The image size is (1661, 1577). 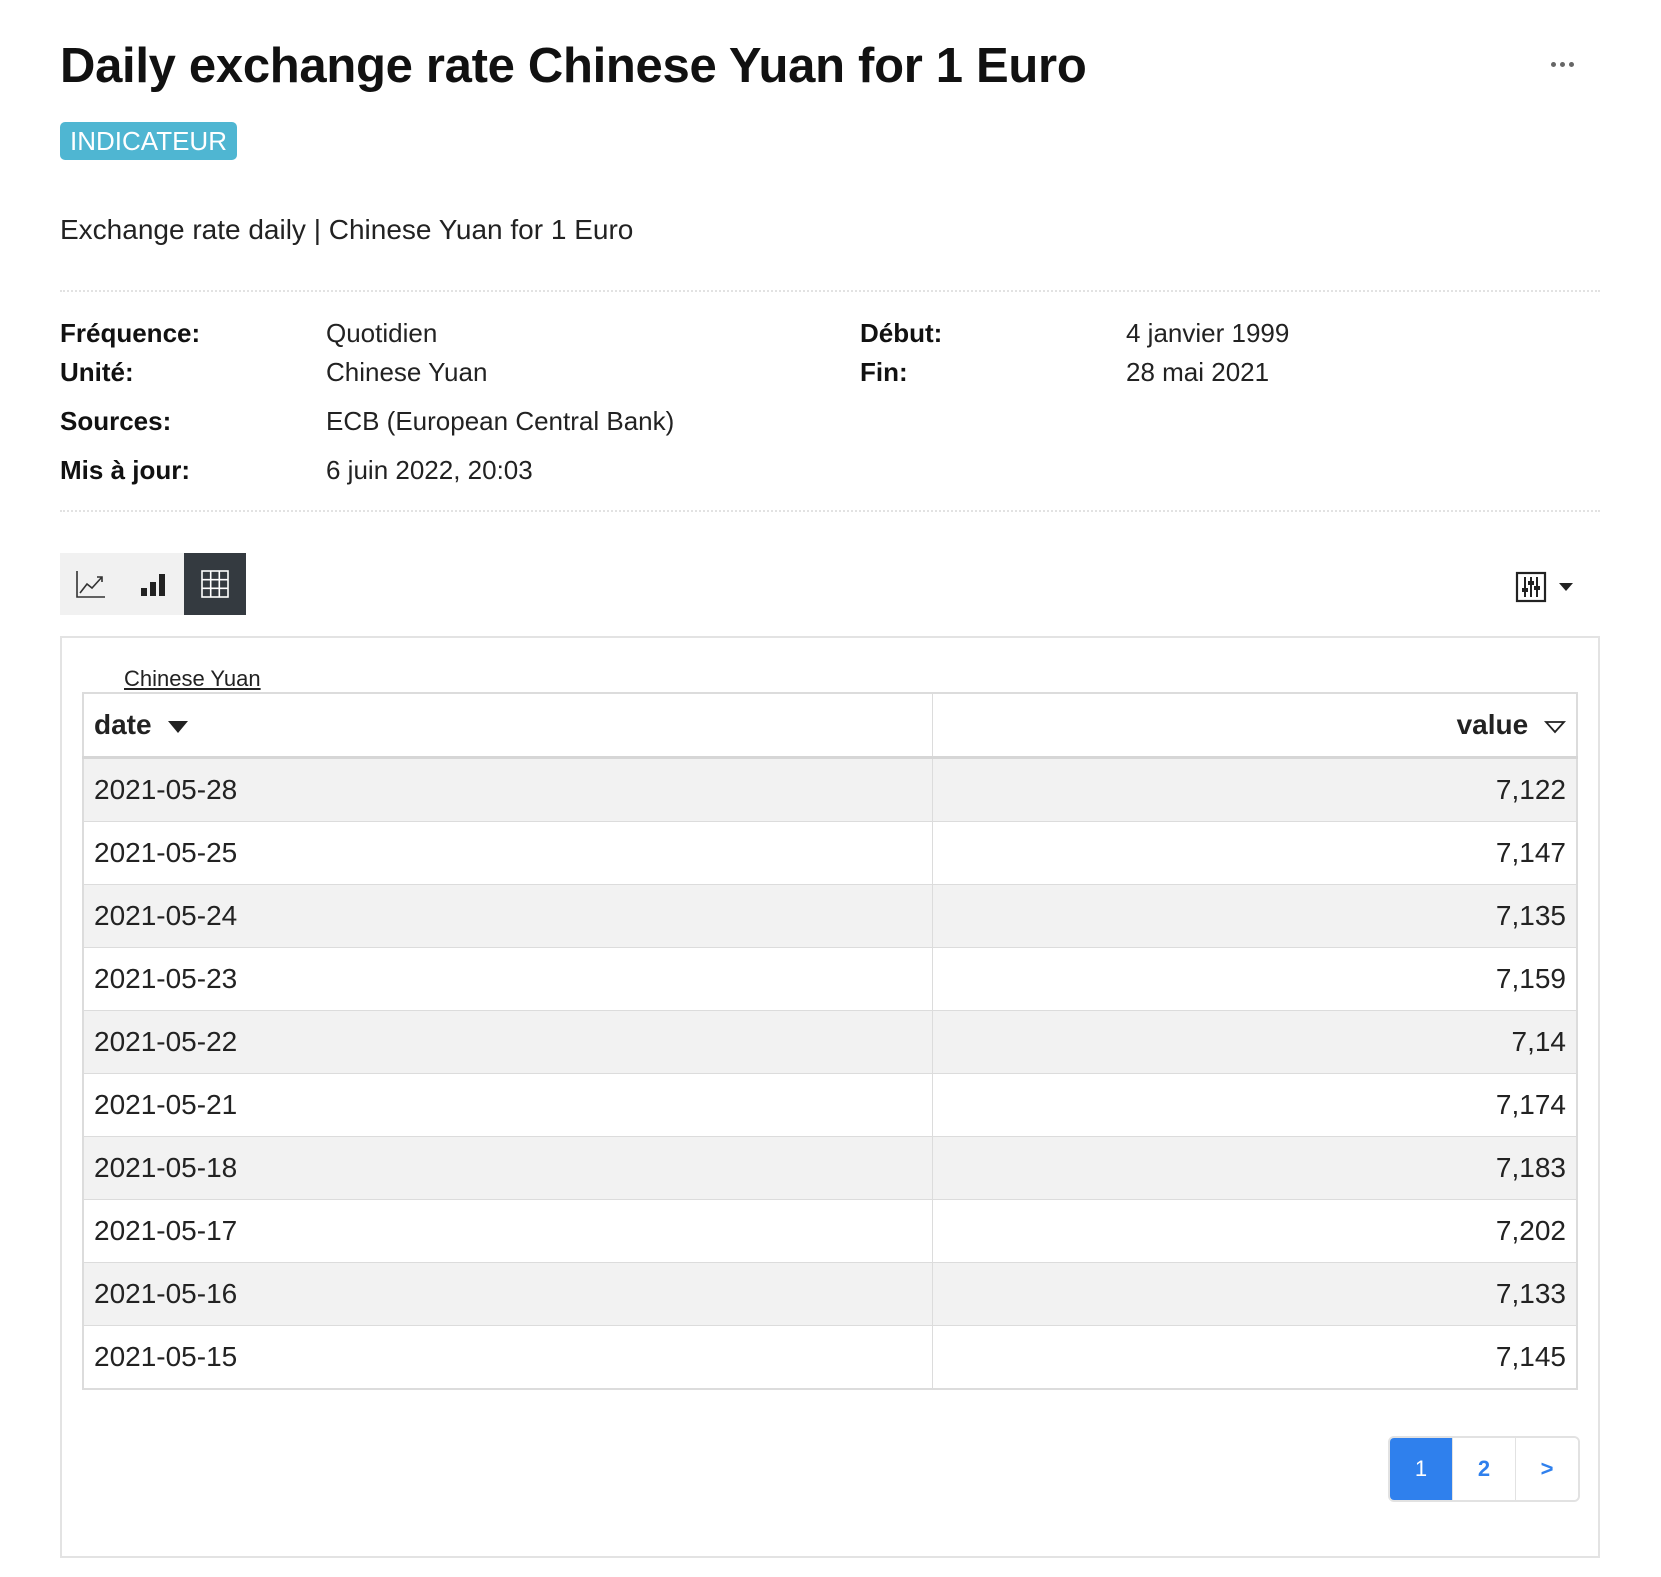 What do you see at coordinates (1255, 979) in the screenshot?
I see `value-cell: 7,159` at bounding box center [1255, 979].